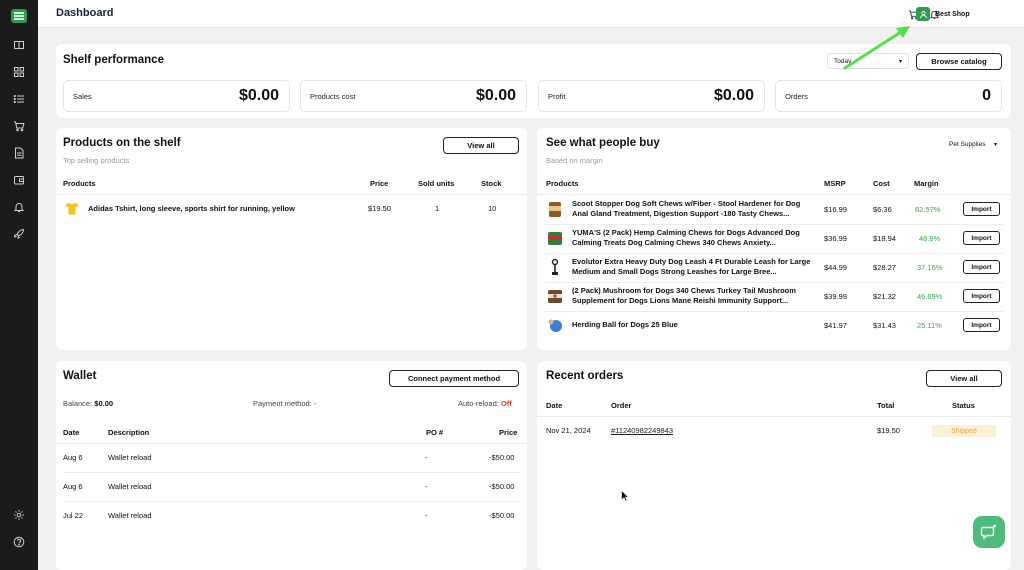 The image size is (1024, 570). I want to click on product-margin: 48.8%, so click(930, 238).